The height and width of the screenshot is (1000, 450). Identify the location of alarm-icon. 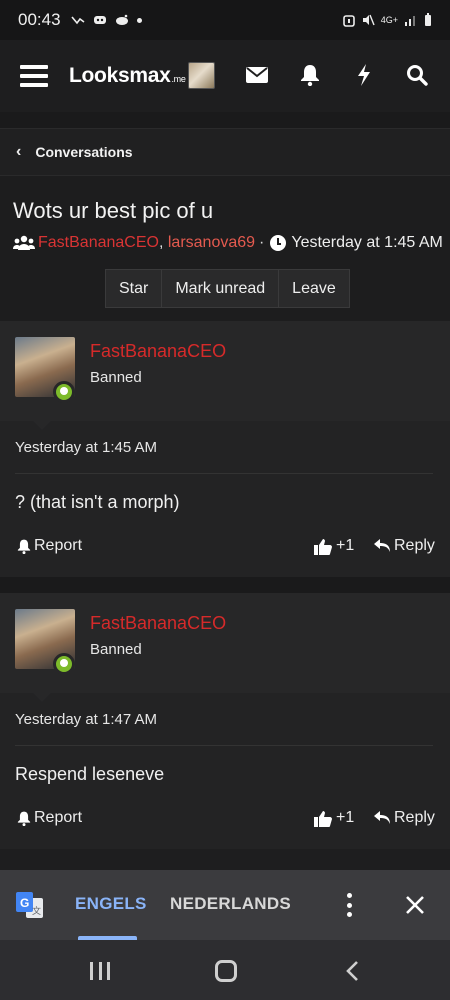
(348, 21).